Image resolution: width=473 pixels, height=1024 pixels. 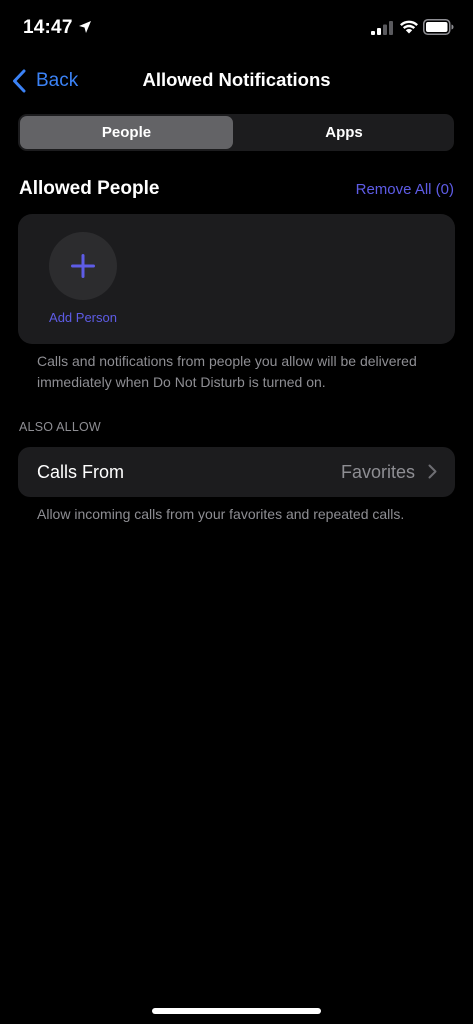 I want to click on plus-icon, so click(x=83, y=266).